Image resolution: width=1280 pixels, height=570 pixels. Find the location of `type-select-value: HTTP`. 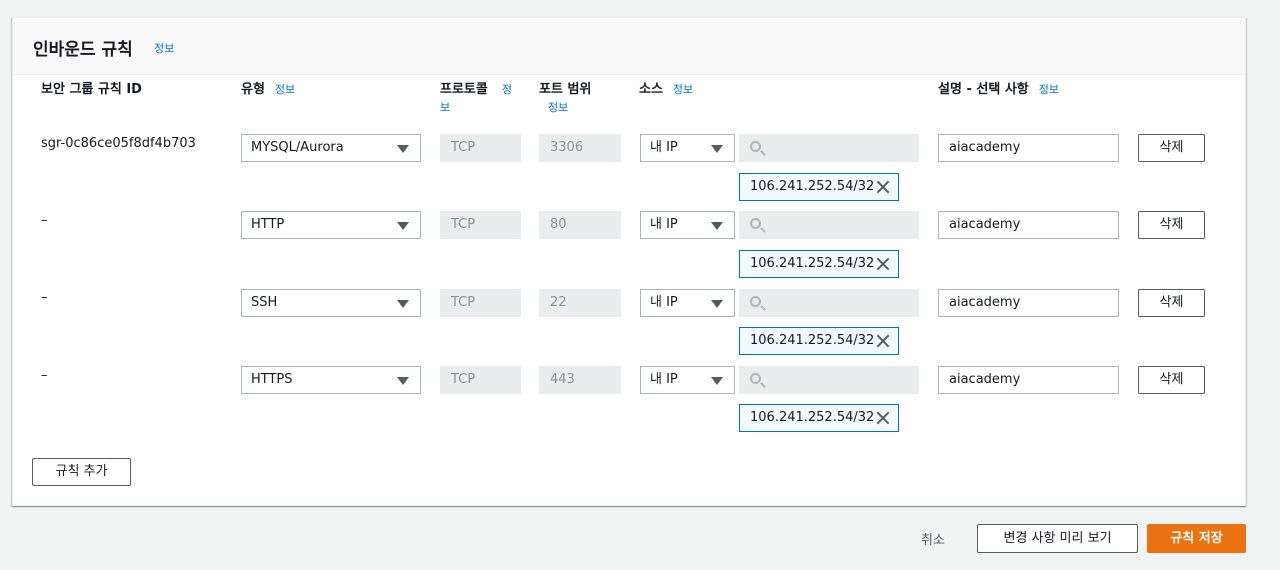

type-select-value: HTTP is located at coordinates (268, 224).